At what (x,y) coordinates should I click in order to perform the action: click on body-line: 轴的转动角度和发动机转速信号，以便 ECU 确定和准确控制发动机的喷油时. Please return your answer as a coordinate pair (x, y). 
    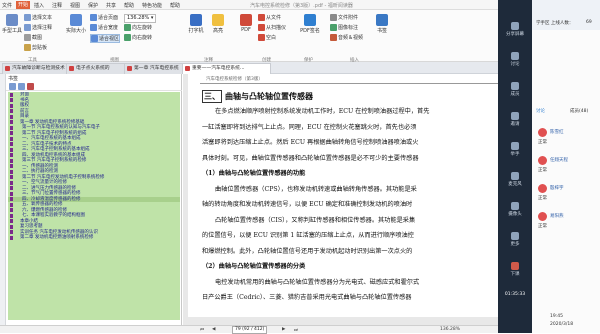
    Looking at the image, I should click on (307, 204).